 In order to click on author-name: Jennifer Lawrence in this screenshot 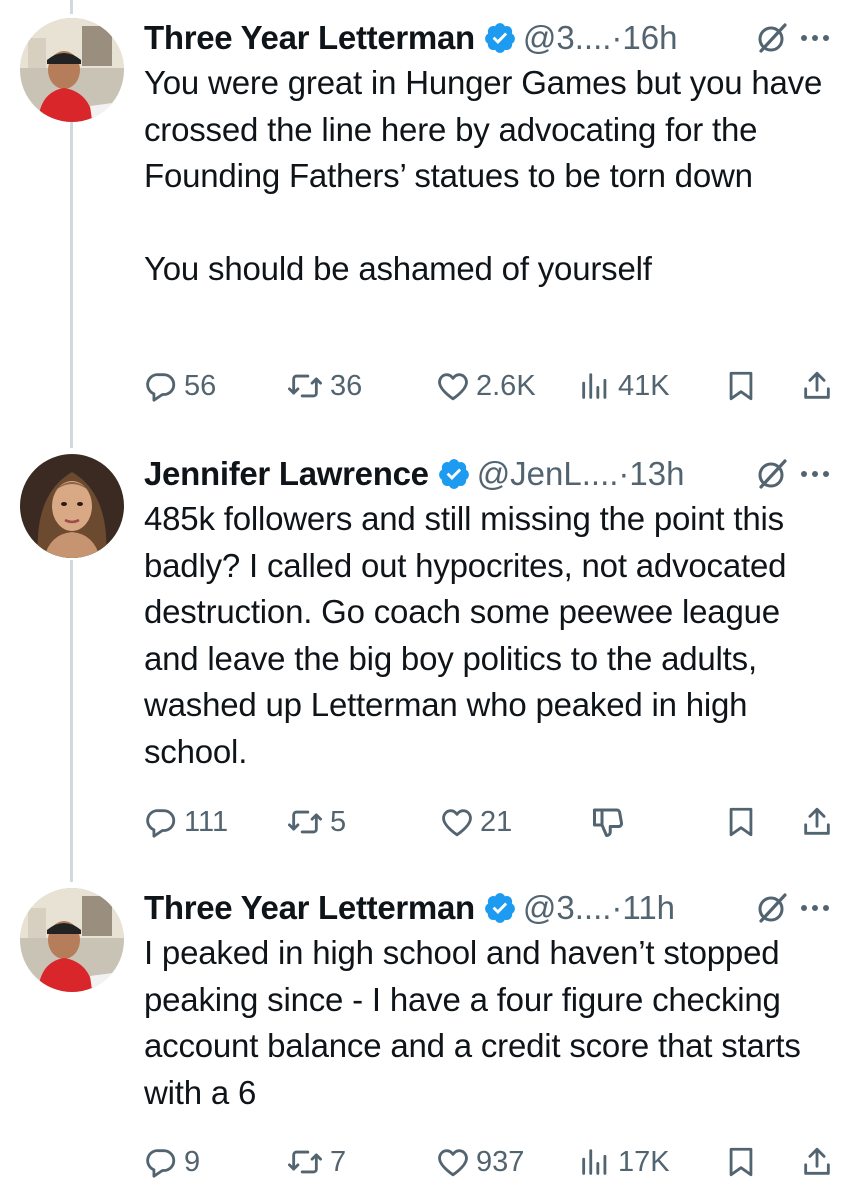, I will do `click(286, 474)`.